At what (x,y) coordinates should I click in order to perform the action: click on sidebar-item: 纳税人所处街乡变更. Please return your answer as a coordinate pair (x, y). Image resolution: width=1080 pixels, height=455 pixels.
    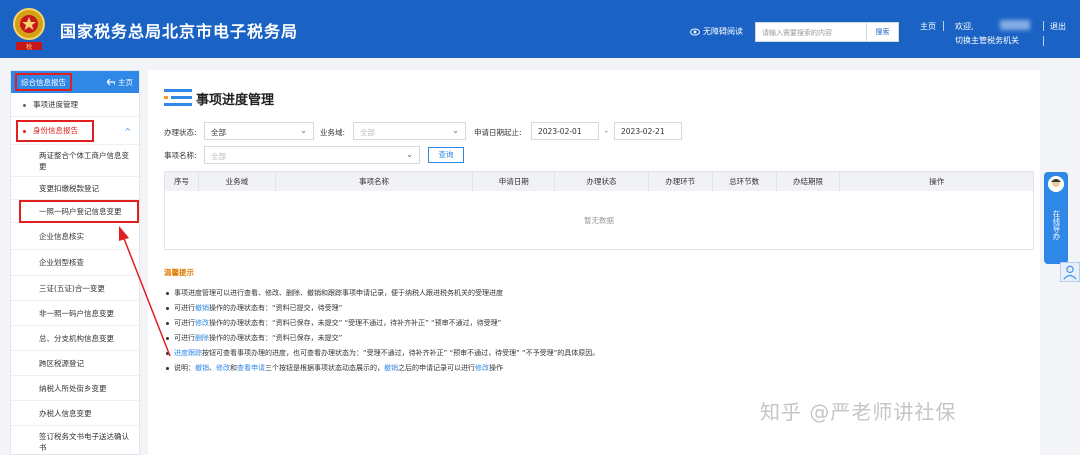
    Looking at the image, I should click on (75, 388).